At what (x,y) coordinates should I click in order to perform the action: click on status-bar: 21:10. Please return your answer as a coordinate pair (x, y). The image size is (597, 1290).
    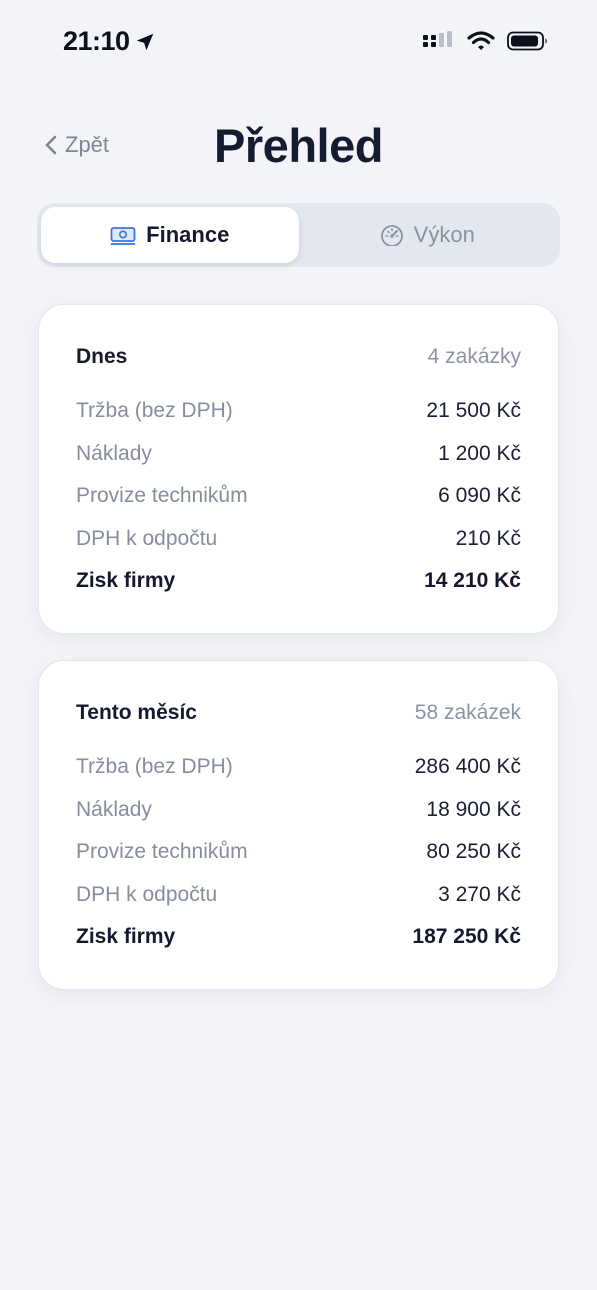
    Looking at the image, I should click on (298, 42).